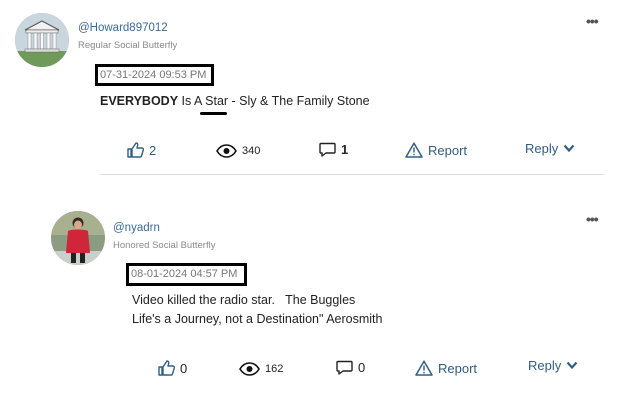 Image resolution: width=641 pixels, height=400 pixels. Describe the element at coordinates (352, 174) in the screenshot. I see `post-divider` at that location.